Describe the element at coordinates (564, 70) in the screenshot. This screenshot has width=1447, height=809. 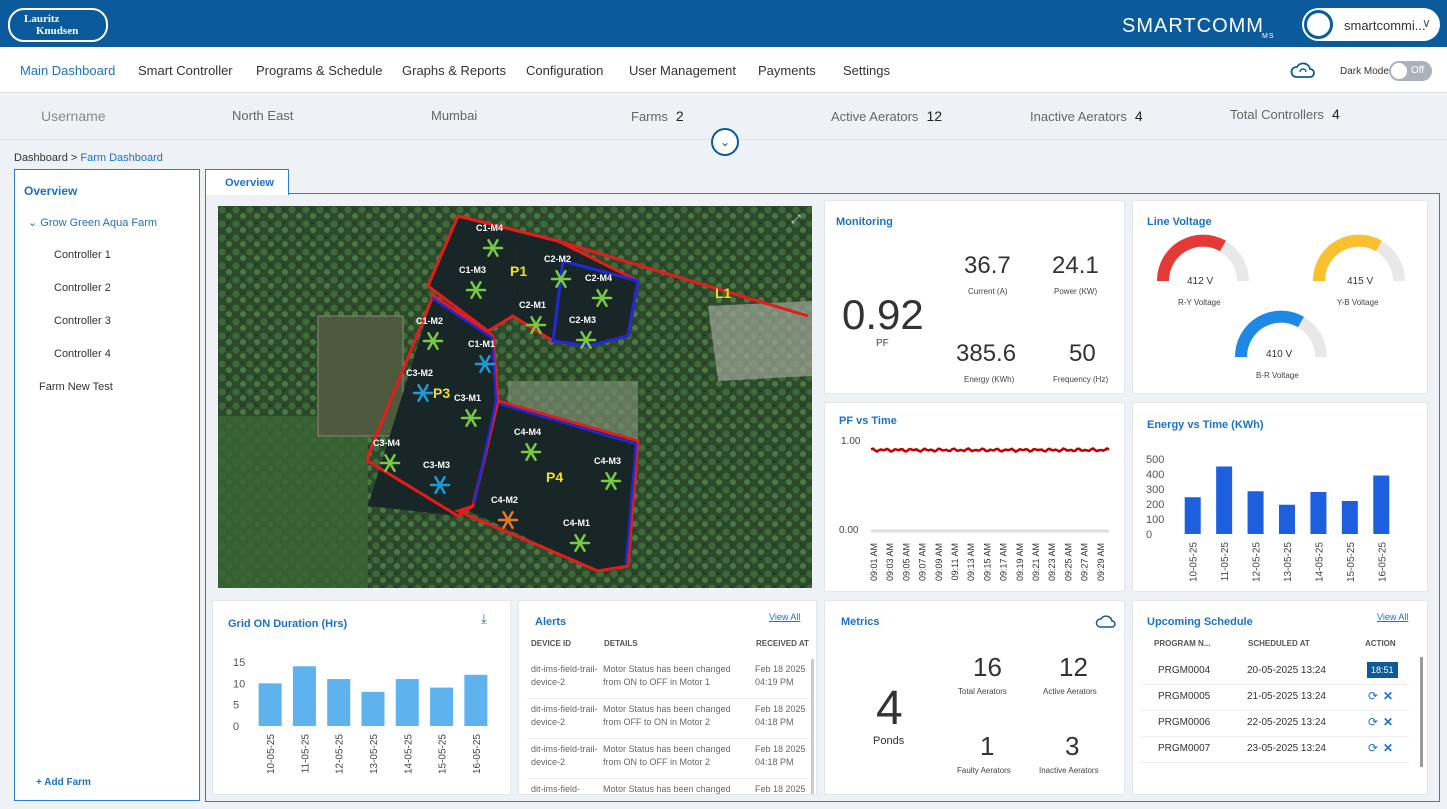
I see `nav-configuration: Configuration` at that location.